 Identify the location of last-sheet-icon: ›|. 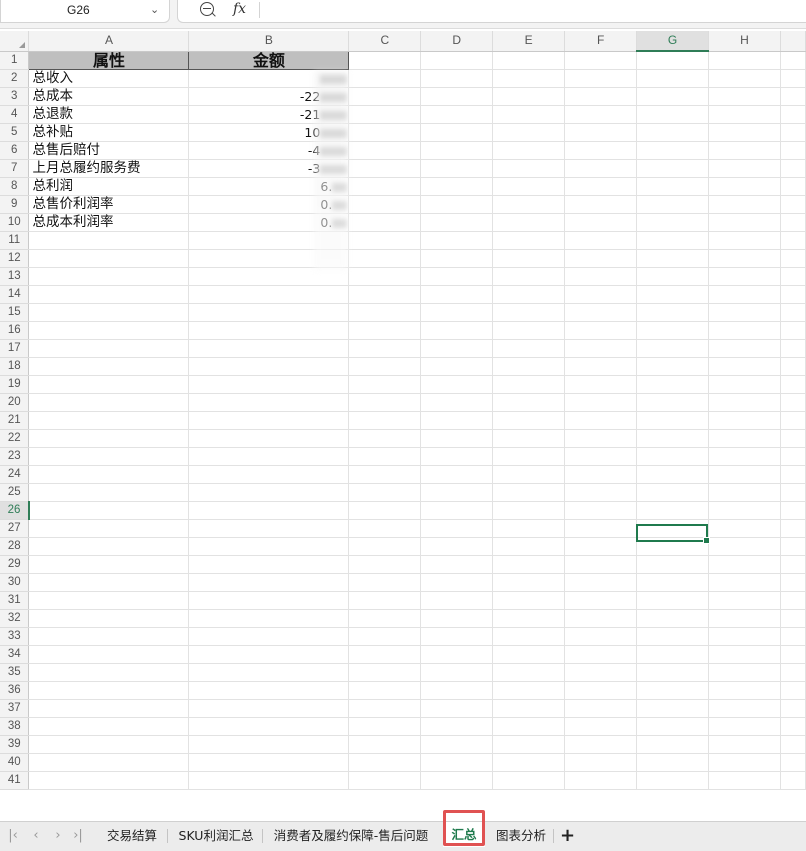
(78, 835).